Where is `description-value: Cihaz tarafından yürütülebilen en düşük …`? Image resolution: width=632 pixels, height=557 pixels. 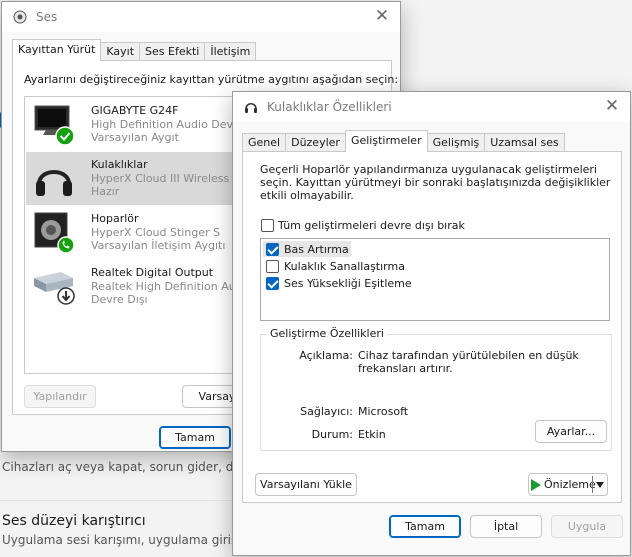 description-value: Cihaz tarafından yürütülebilen en düşük … is located at coordinates (468, 362).